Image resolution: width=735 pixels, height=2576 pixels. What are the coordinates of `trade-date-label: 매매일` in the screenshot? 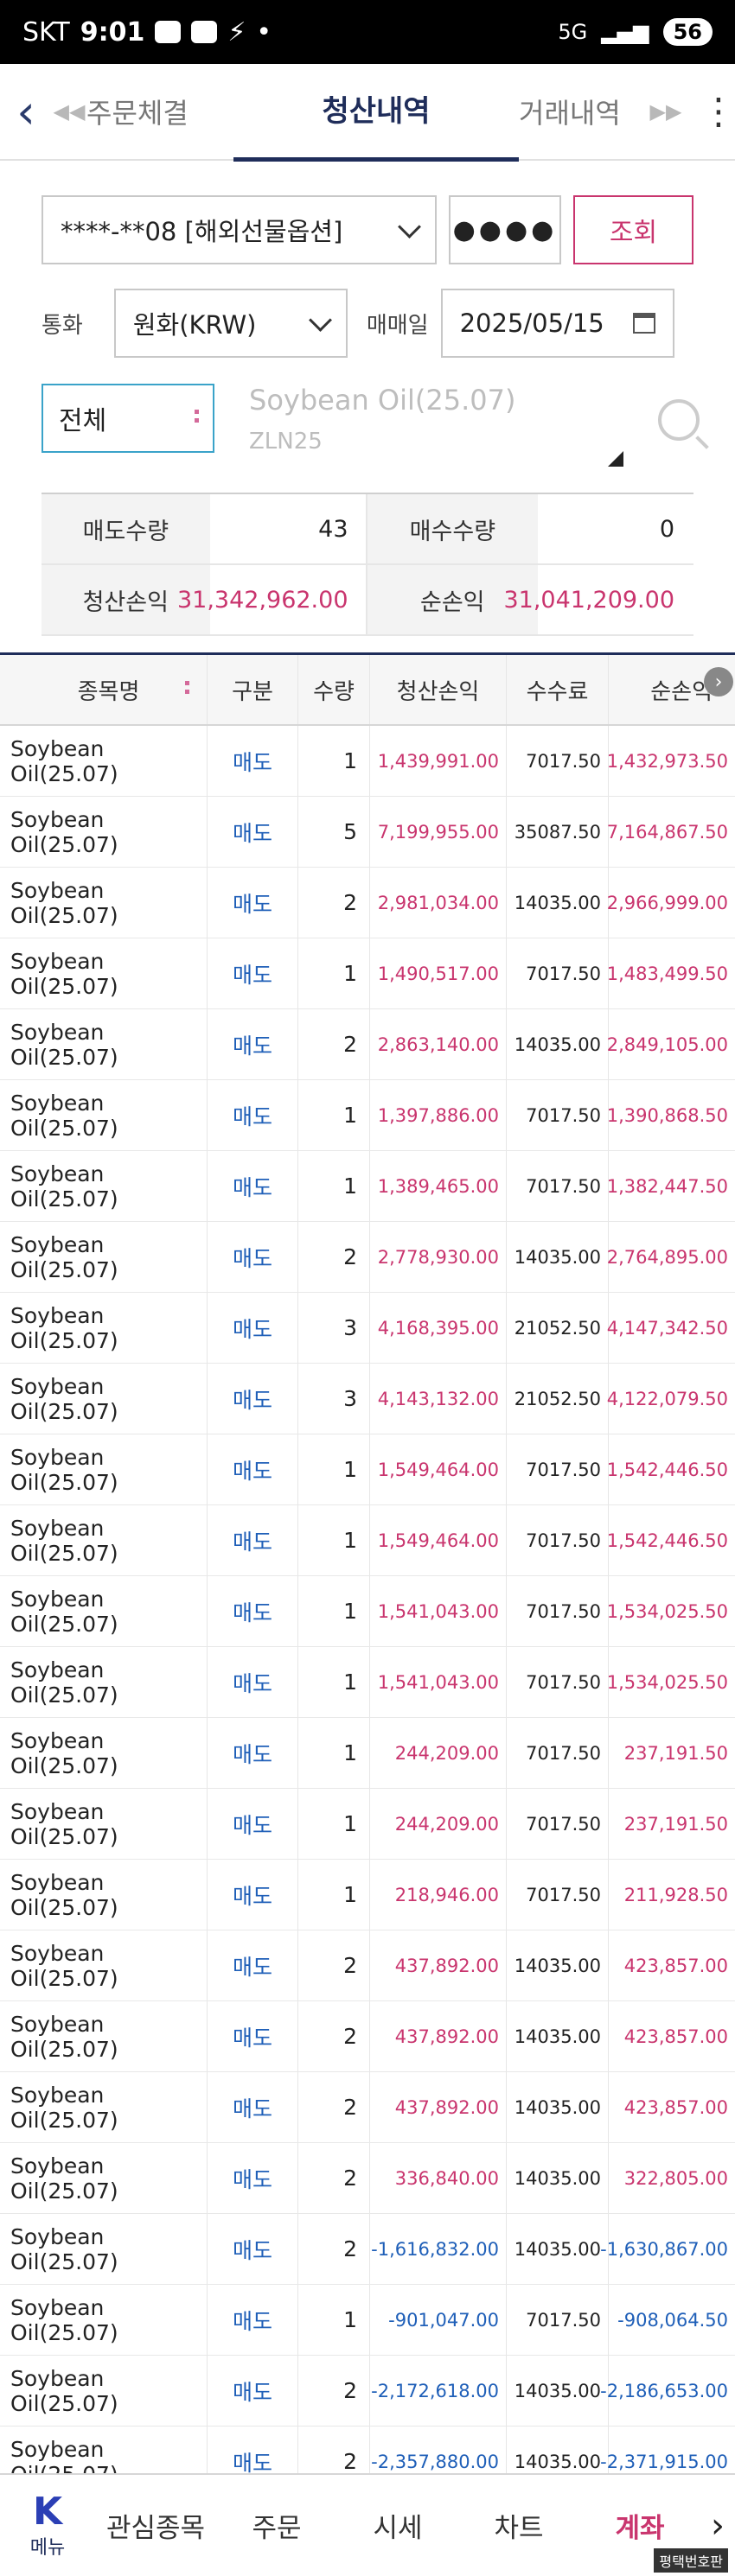 It's located at (397, 325).